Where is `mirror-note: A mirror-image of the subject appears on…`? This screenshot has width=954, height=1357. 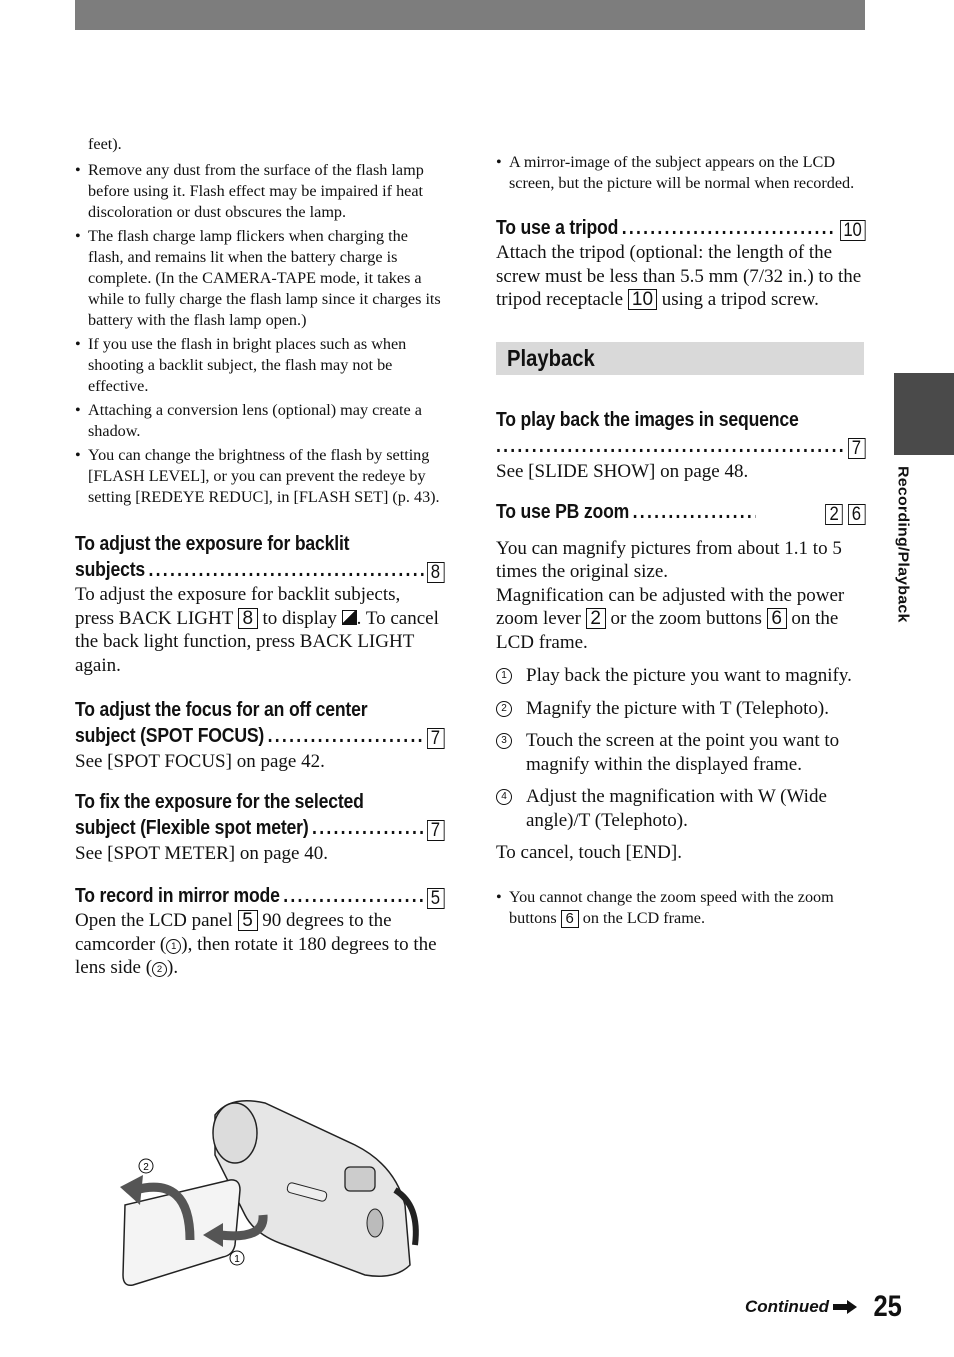 mirror-note: A mirror-image of the subject appears on… is located at coordinates (680, 173).